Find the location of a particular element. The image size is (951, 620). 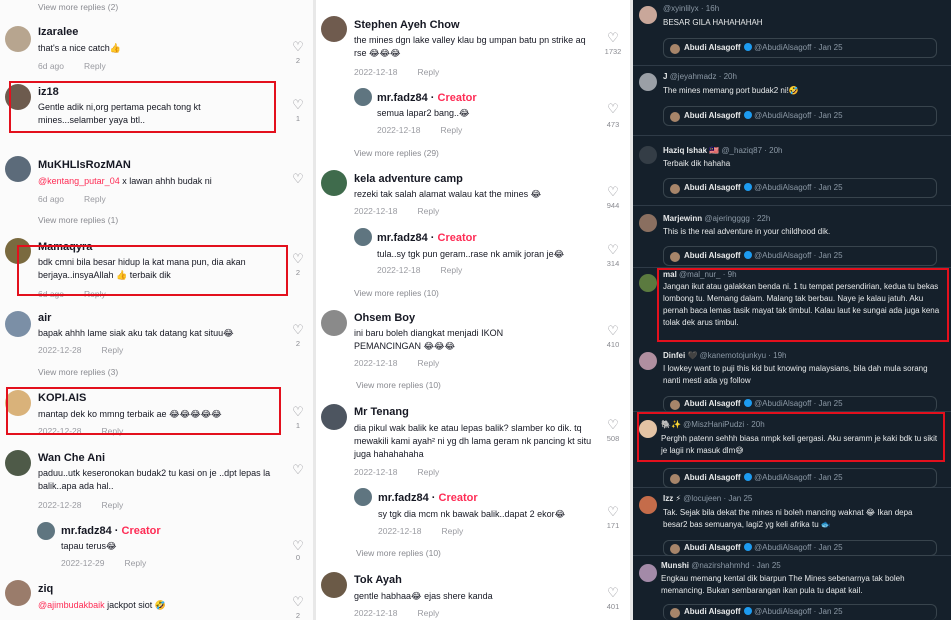

comment-username: air is located at coordinates (44, 318).